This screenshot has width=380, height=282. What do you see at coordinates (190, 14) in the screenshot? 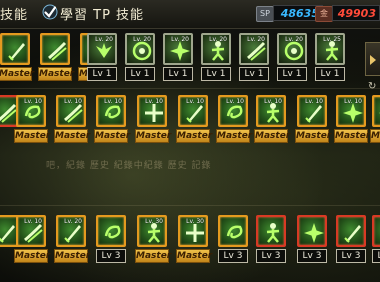
I see `skill-header: 技能 學習 TP 技能 SP 48635 金 49903` at bounding box center [190, 14].